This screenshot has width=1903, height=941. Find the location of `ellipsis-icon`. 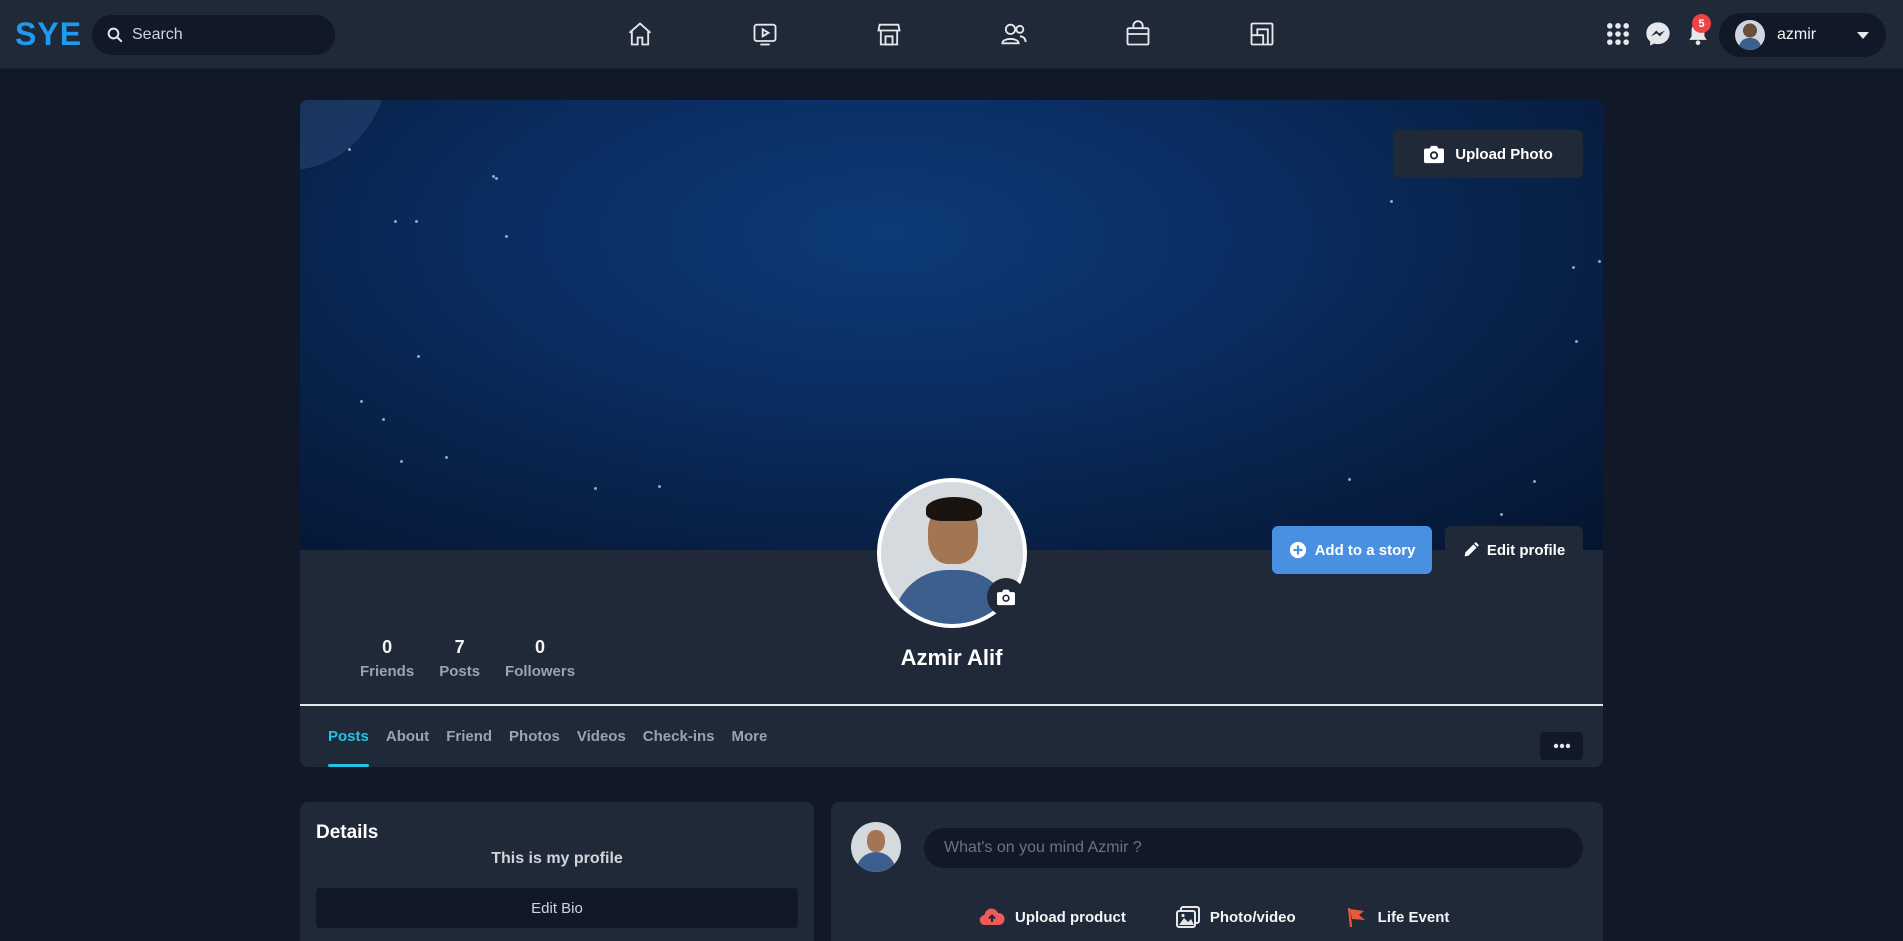

ellipsis-icon is located at coordinates (1561, 746).